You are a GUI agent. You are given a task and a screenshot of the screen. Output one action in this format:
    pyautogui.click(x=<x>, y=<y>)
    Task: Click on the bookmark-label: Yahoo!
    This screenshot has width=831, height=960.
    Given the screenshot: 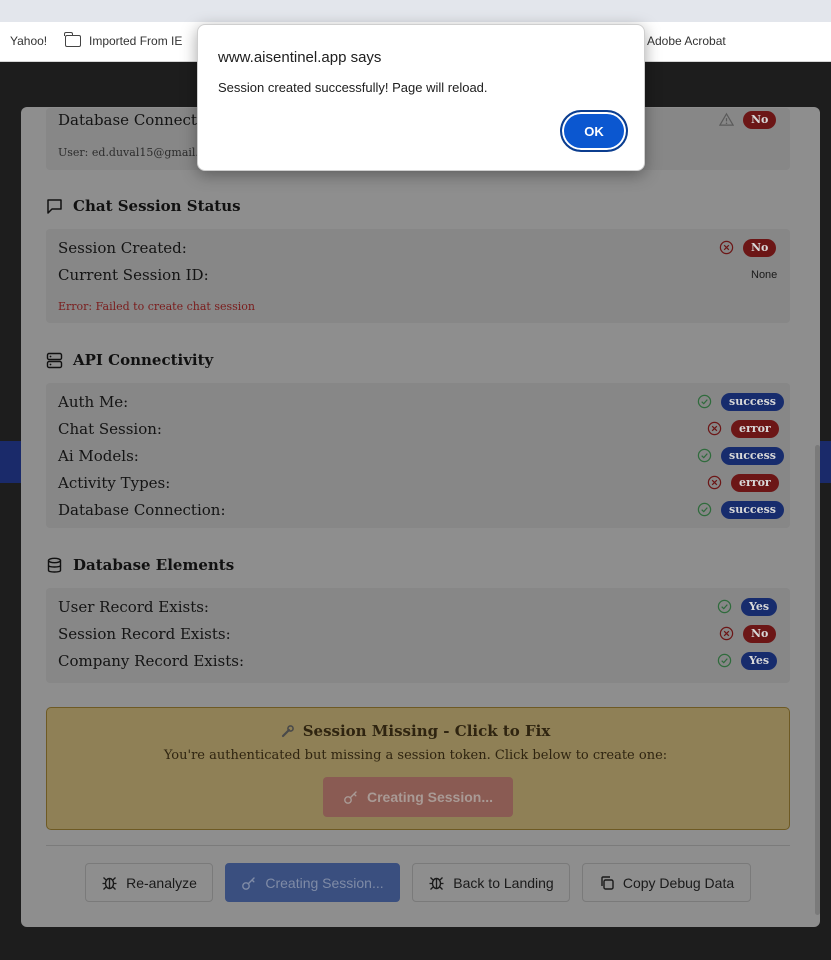 What is the action you would take?
    pyautogui.click(x=29, y=41)
    